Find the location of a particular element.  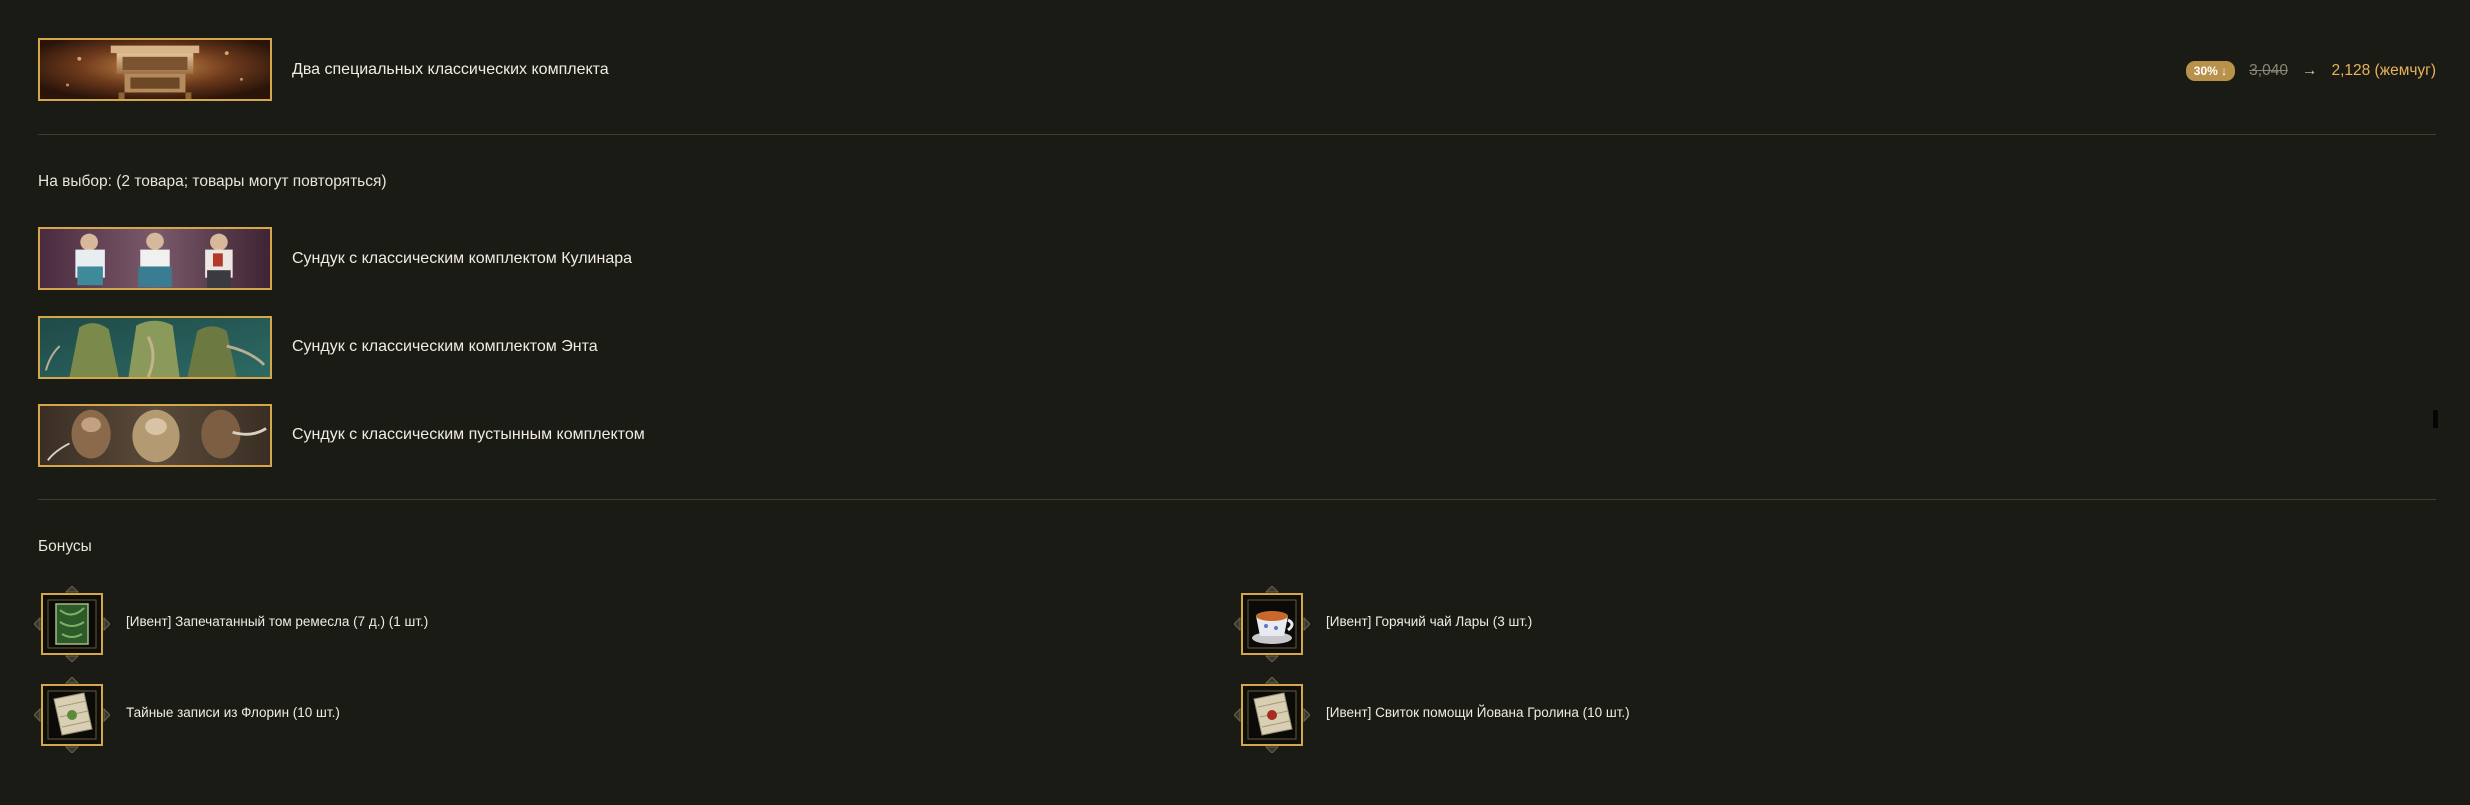

sealed-letter-icon is located at coordinates (72, 715).